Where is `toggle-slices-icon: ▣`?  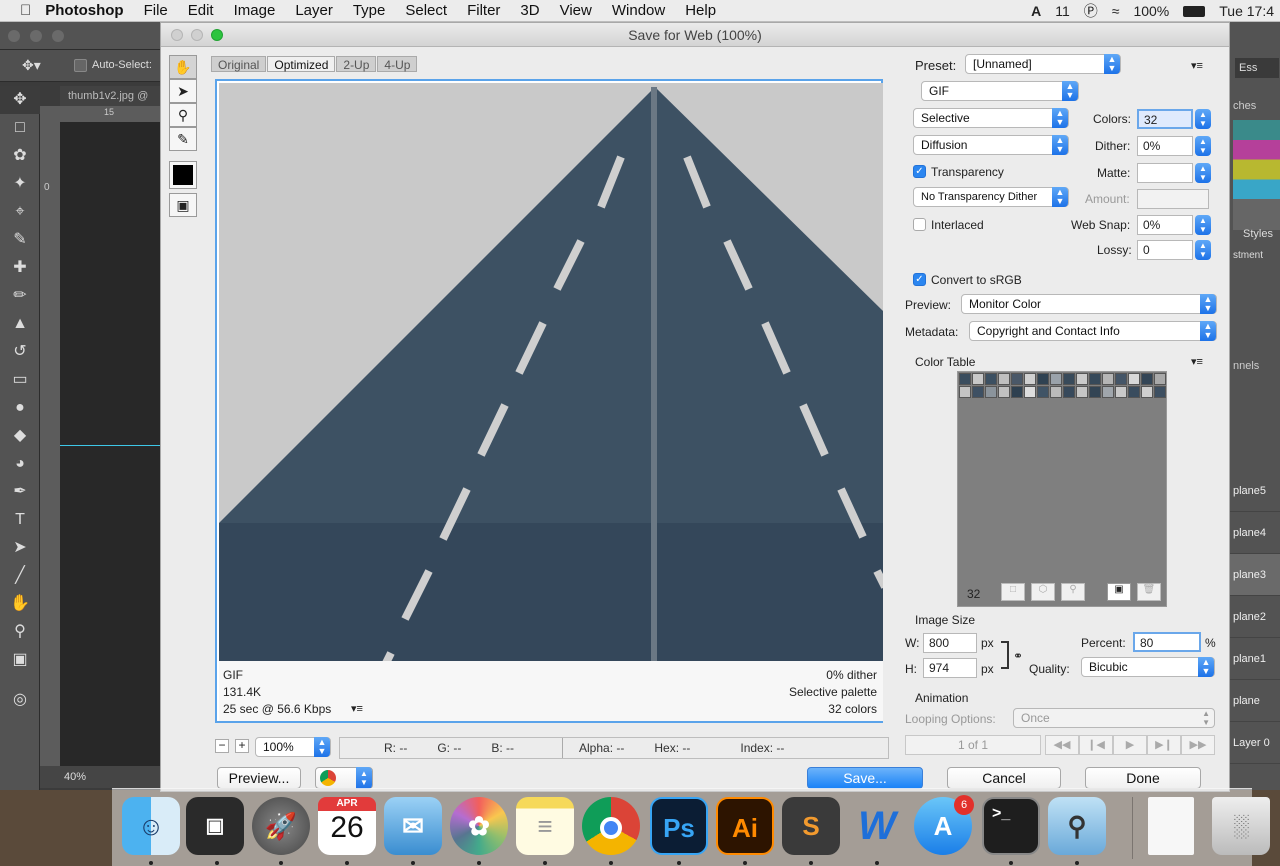
toggle-slices-icon: ▣ is located at coordinates (183, 205).